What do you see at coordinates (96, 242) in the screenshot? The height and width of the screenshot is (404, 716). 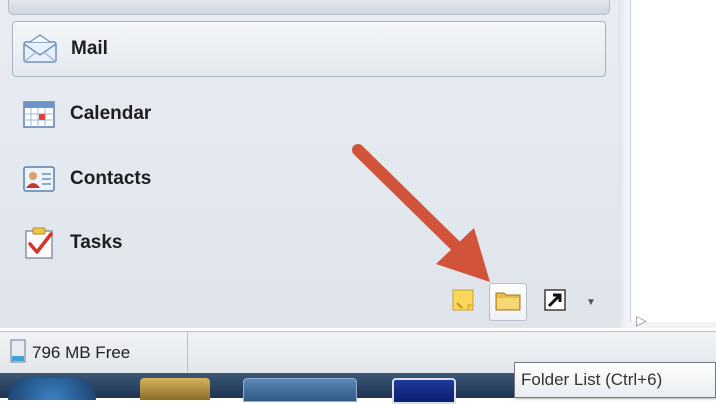 I see `nav-item-label: Tasks` at bounding box center [96, 242].